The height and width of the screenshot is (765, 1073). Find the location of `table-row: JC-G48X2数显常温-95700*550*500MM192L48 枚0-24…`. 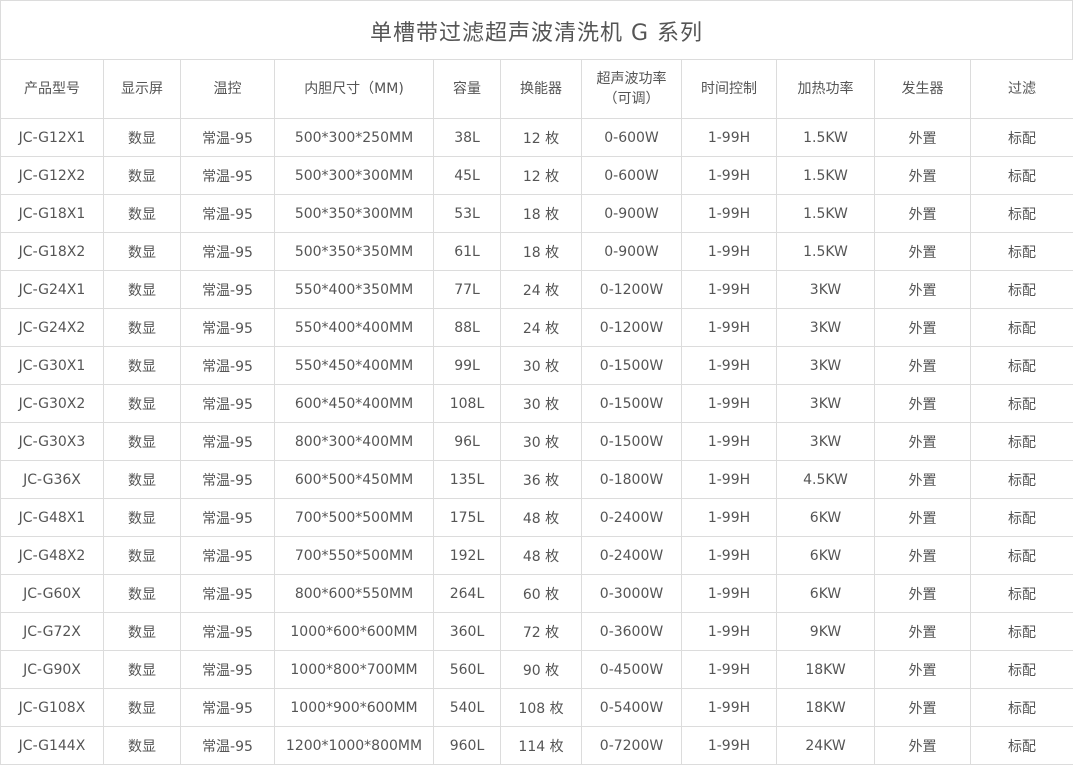

table-row: JC-G48X2数显常温-95700*550*500MM192L48 枚0-24… is located at coordinates (537, 556).